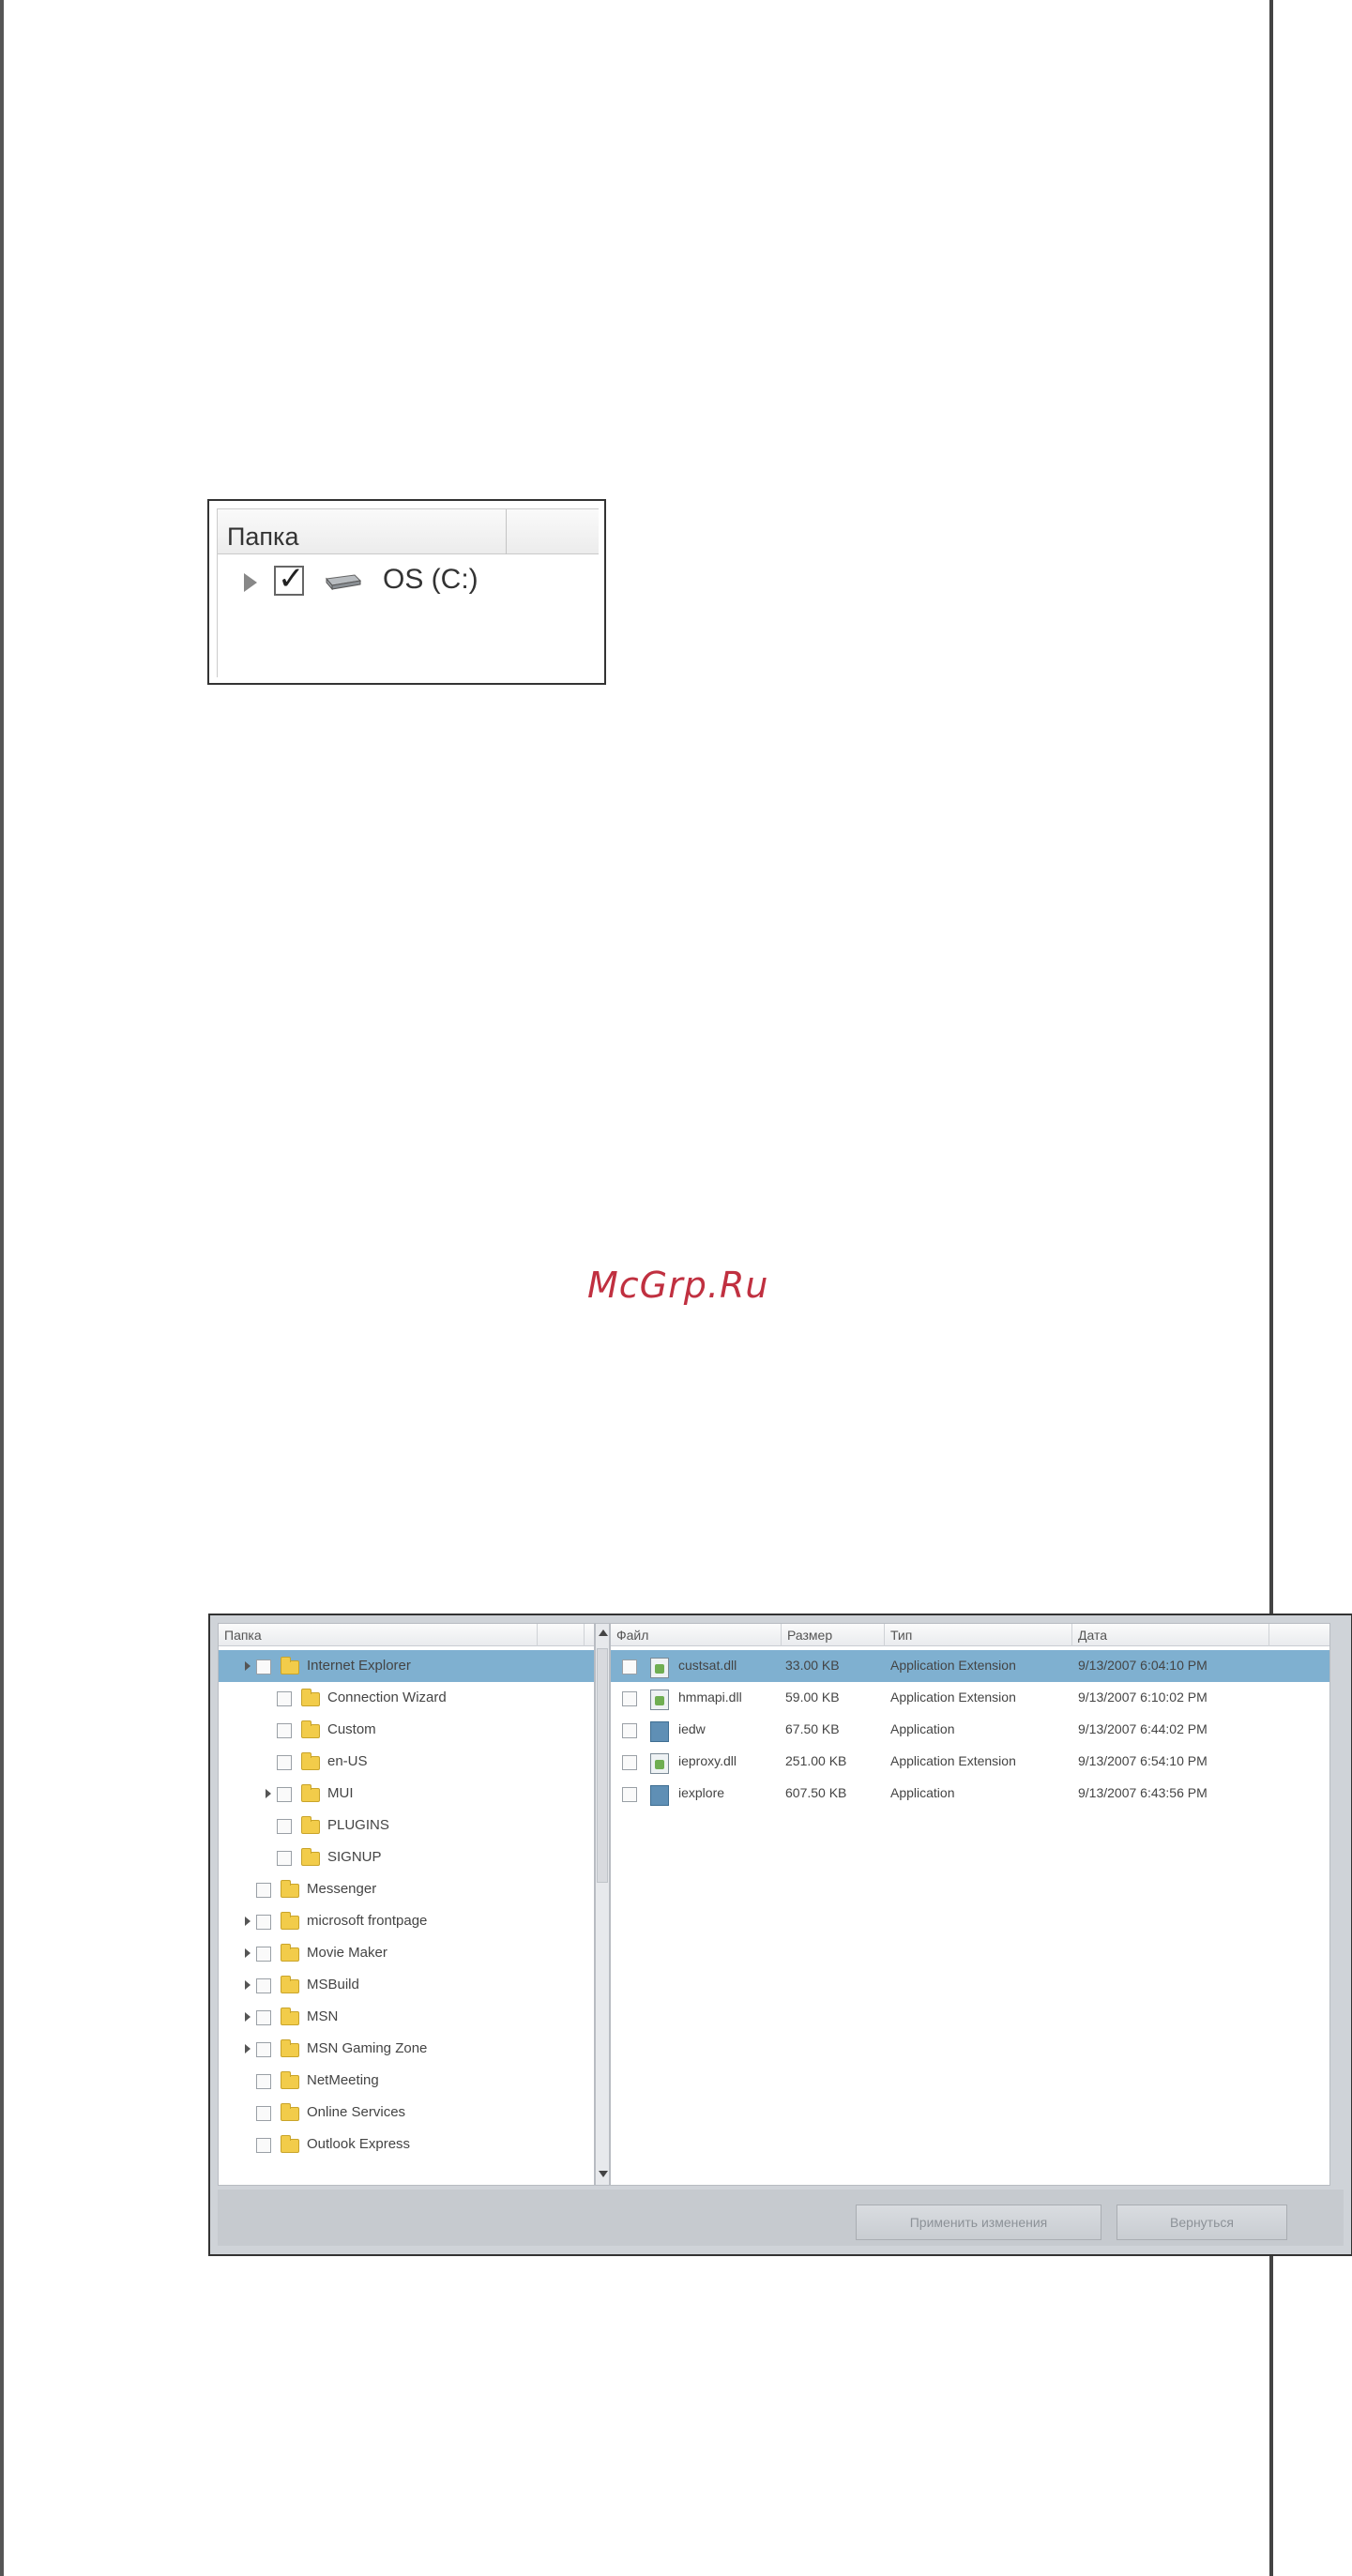 Image resolution: width=1352 pixels, height=2576 pixels. What do you see at coordinates (953, 1665) in the screenshot?
I see `file-type: Application Extension` at bounding box center [953, 1665].